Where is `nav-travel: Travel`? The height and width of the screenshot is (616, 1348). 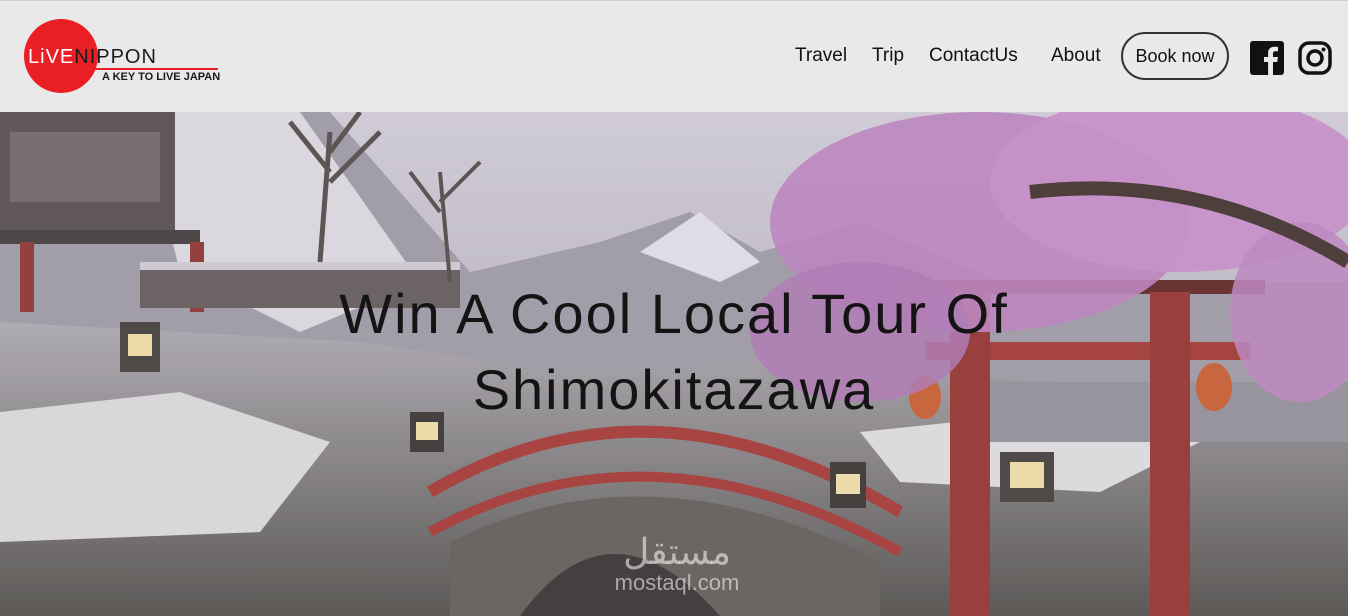
nav-travel: Travel is located at coordinates (821, 56).